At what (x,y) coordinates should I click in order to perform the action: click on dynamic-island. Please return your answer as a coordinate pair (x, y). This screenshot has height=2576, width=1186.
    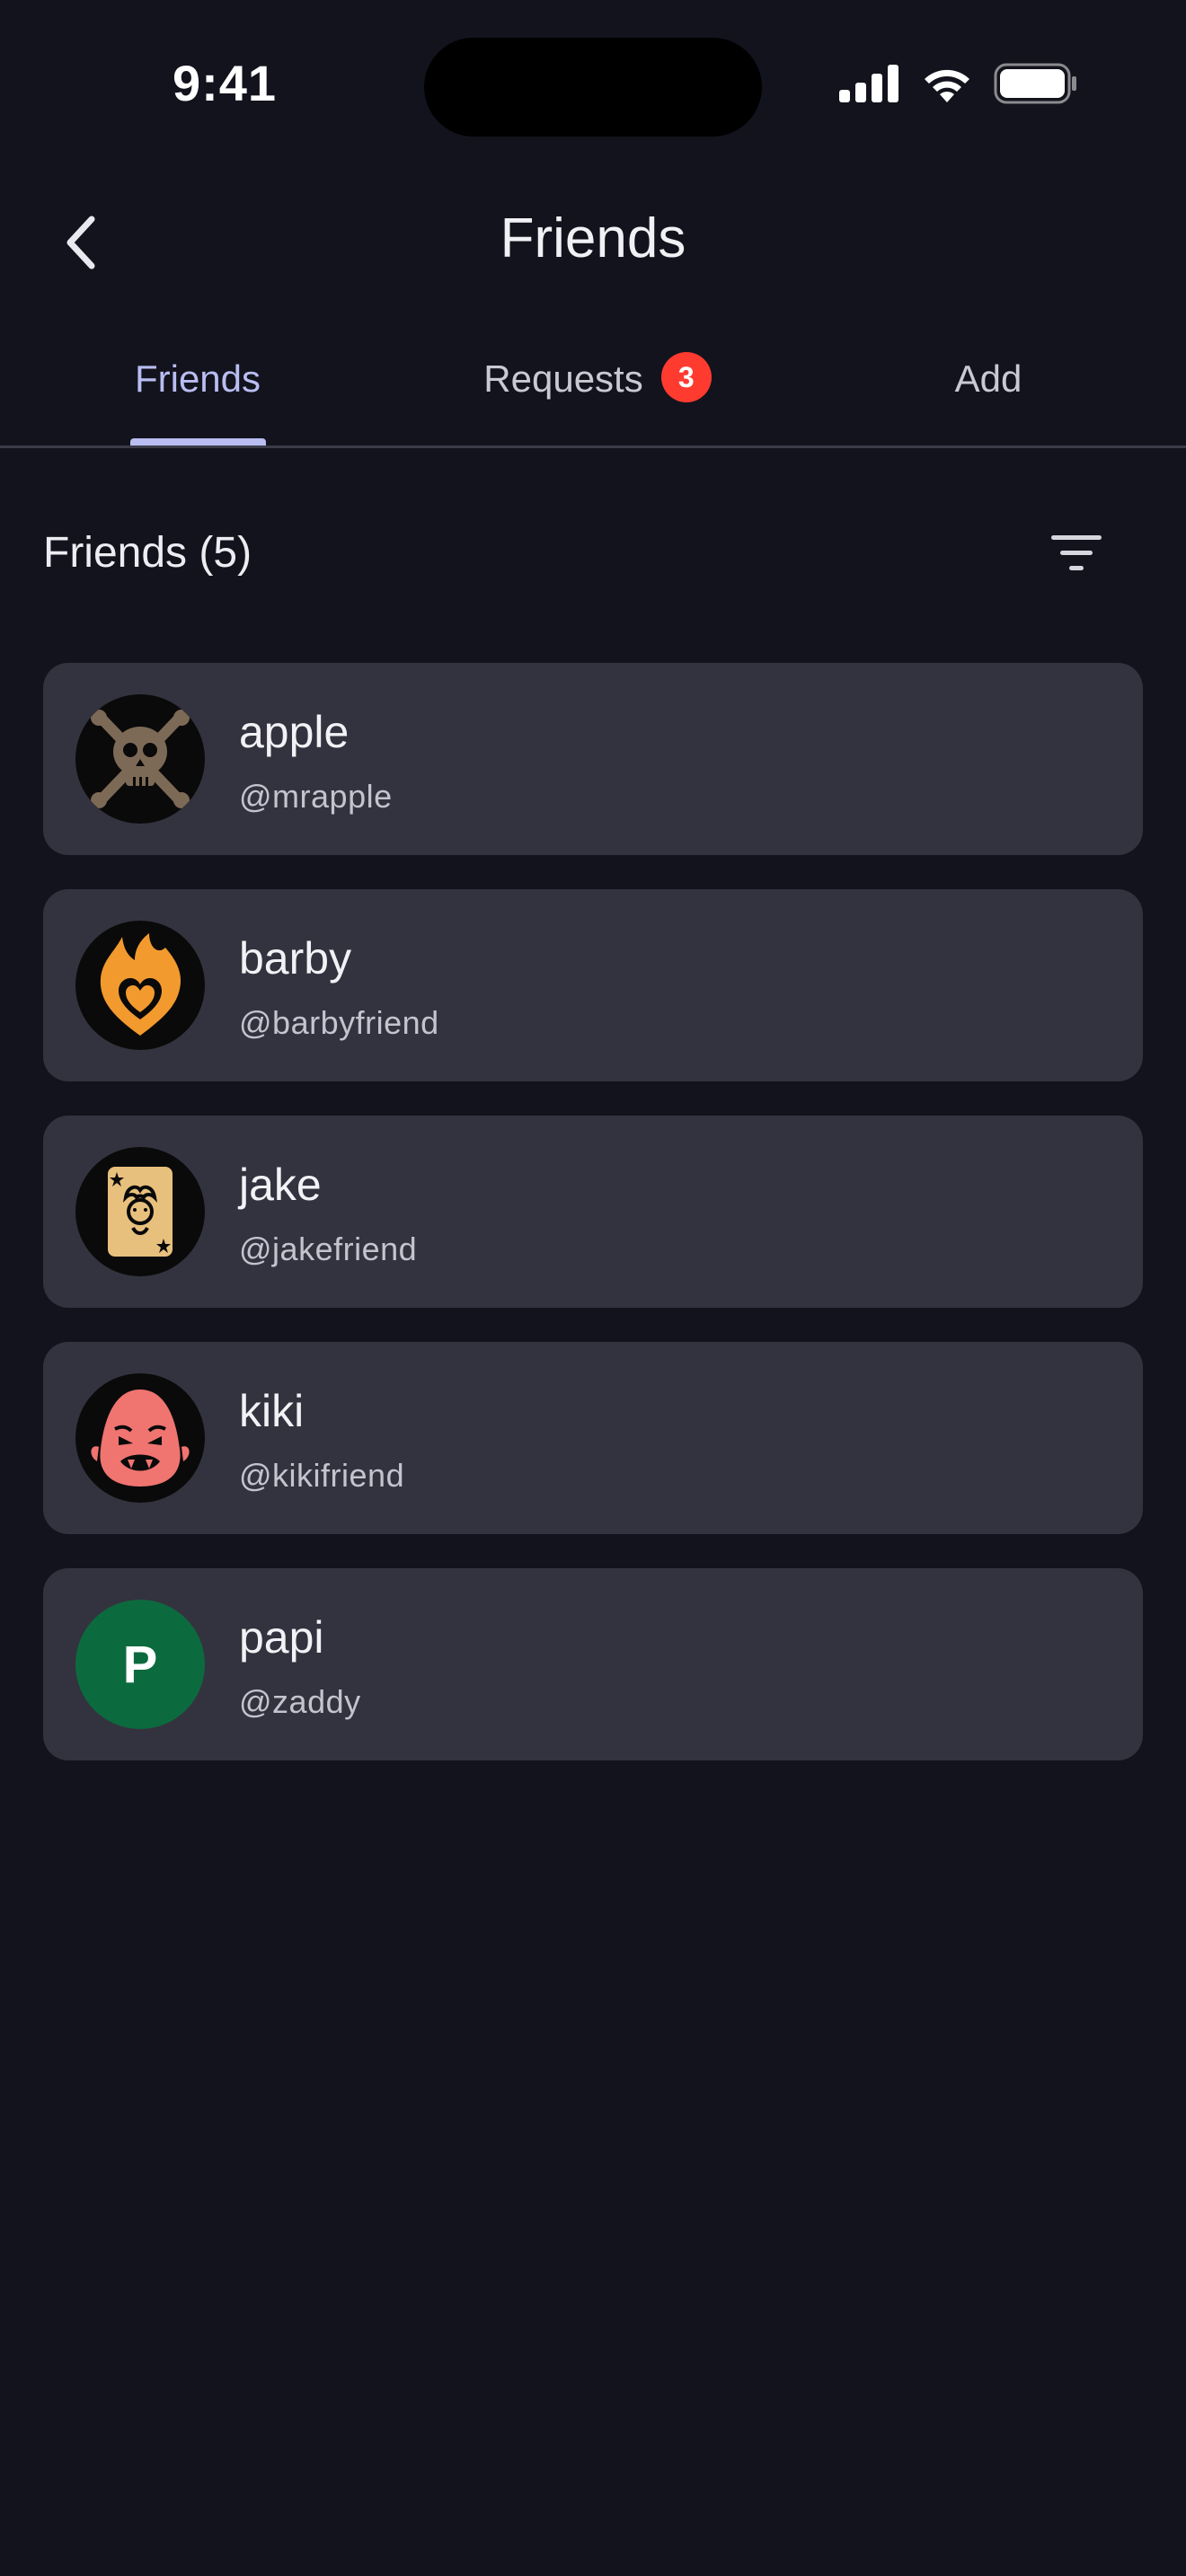
    Looking at the image, I should click on (593, 87).